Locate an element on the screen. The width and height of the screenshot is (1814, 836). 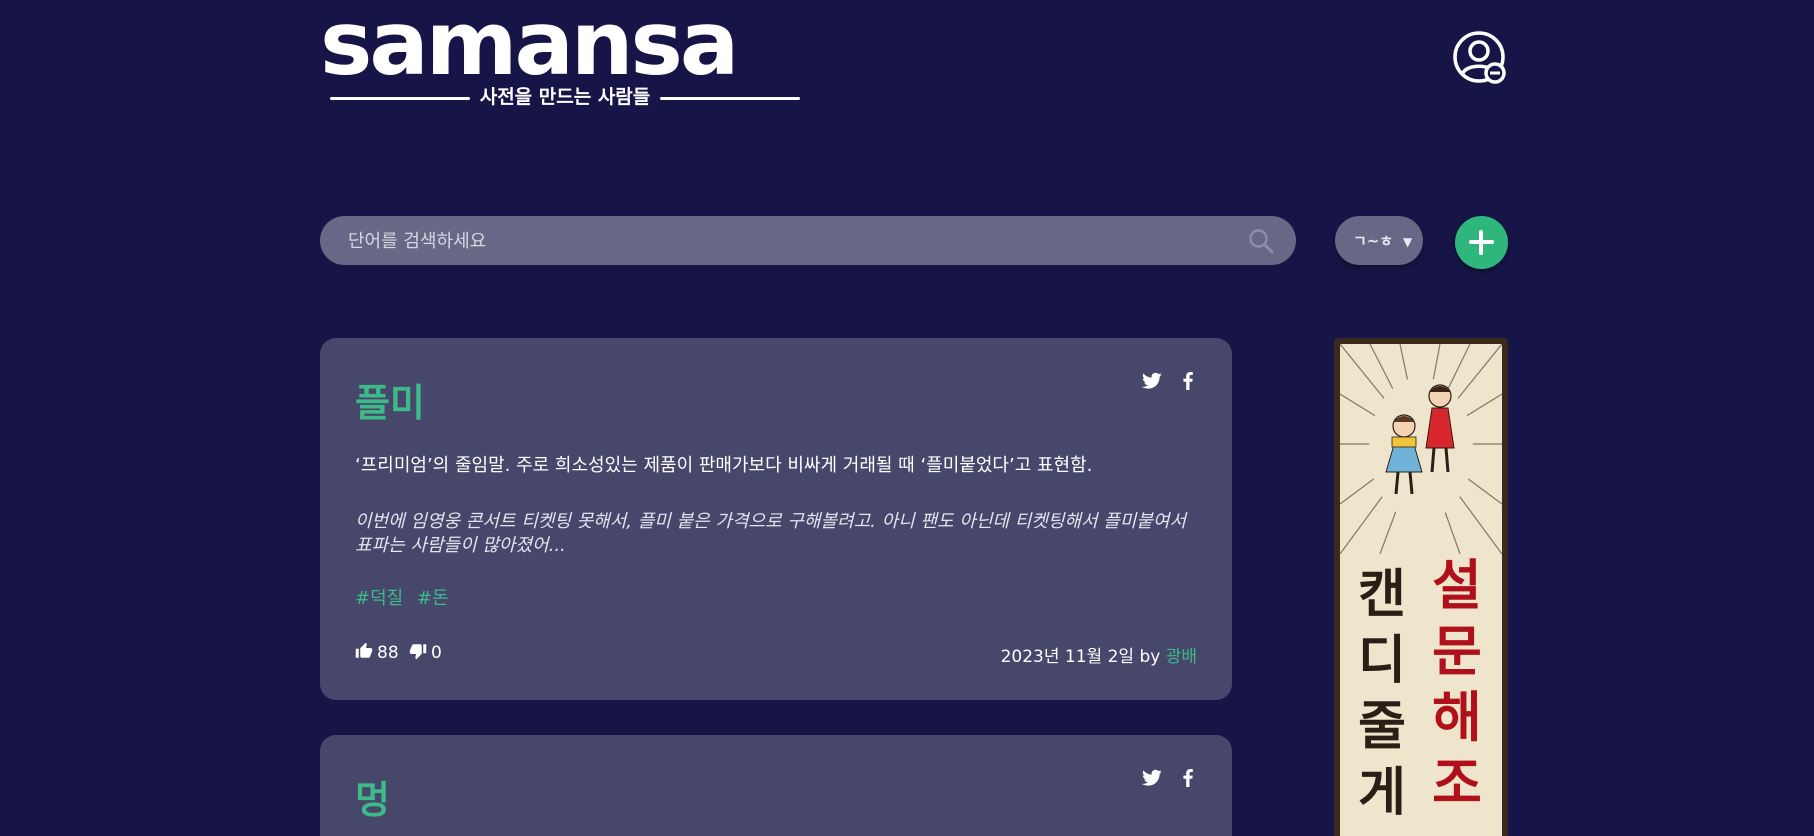
logo-subtitle: 사전을 만드는 사람들 is located at coordinates (565, 97).